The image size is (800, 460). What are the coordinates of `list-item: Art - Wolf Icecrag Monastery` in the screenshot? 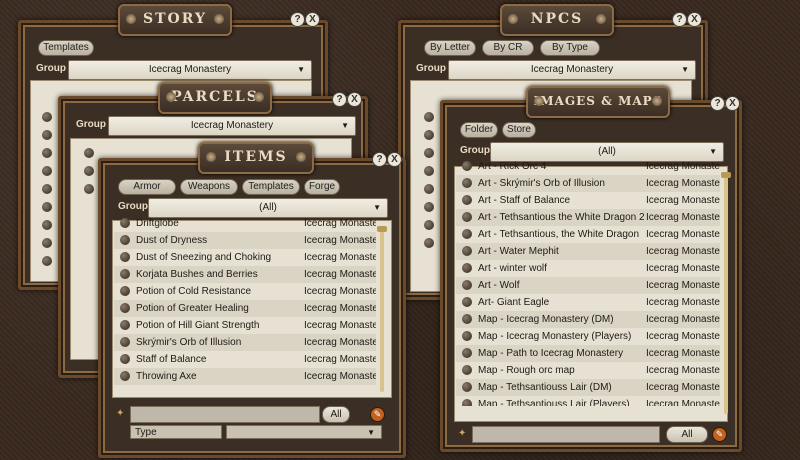 It's located at (588, 285).